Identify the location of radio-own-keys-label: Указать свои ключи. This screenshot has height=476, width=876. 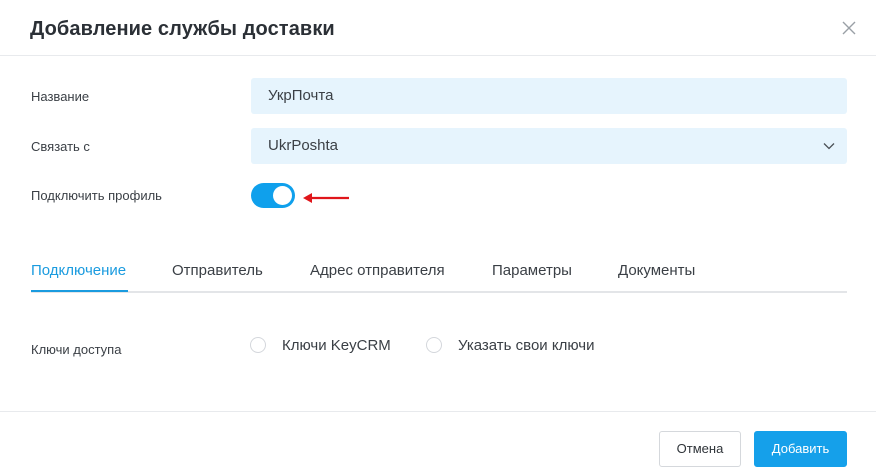
(526, 345).